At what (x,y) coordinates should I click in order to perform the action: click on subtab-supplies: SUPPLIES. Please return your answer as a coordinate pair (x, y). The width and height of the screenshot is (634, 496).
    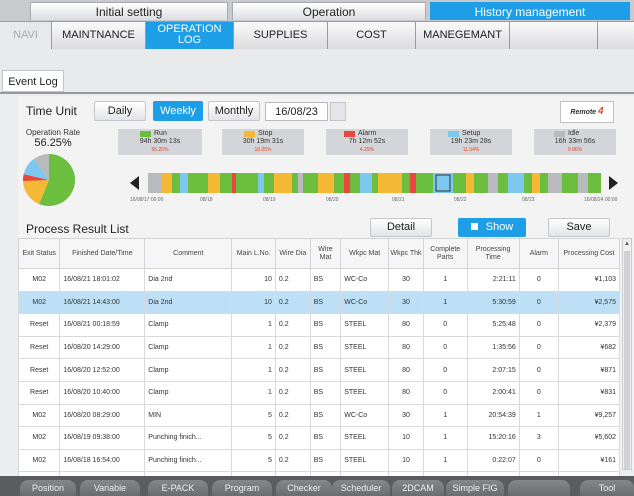
    Looking at the image, I should click on (281, 35).